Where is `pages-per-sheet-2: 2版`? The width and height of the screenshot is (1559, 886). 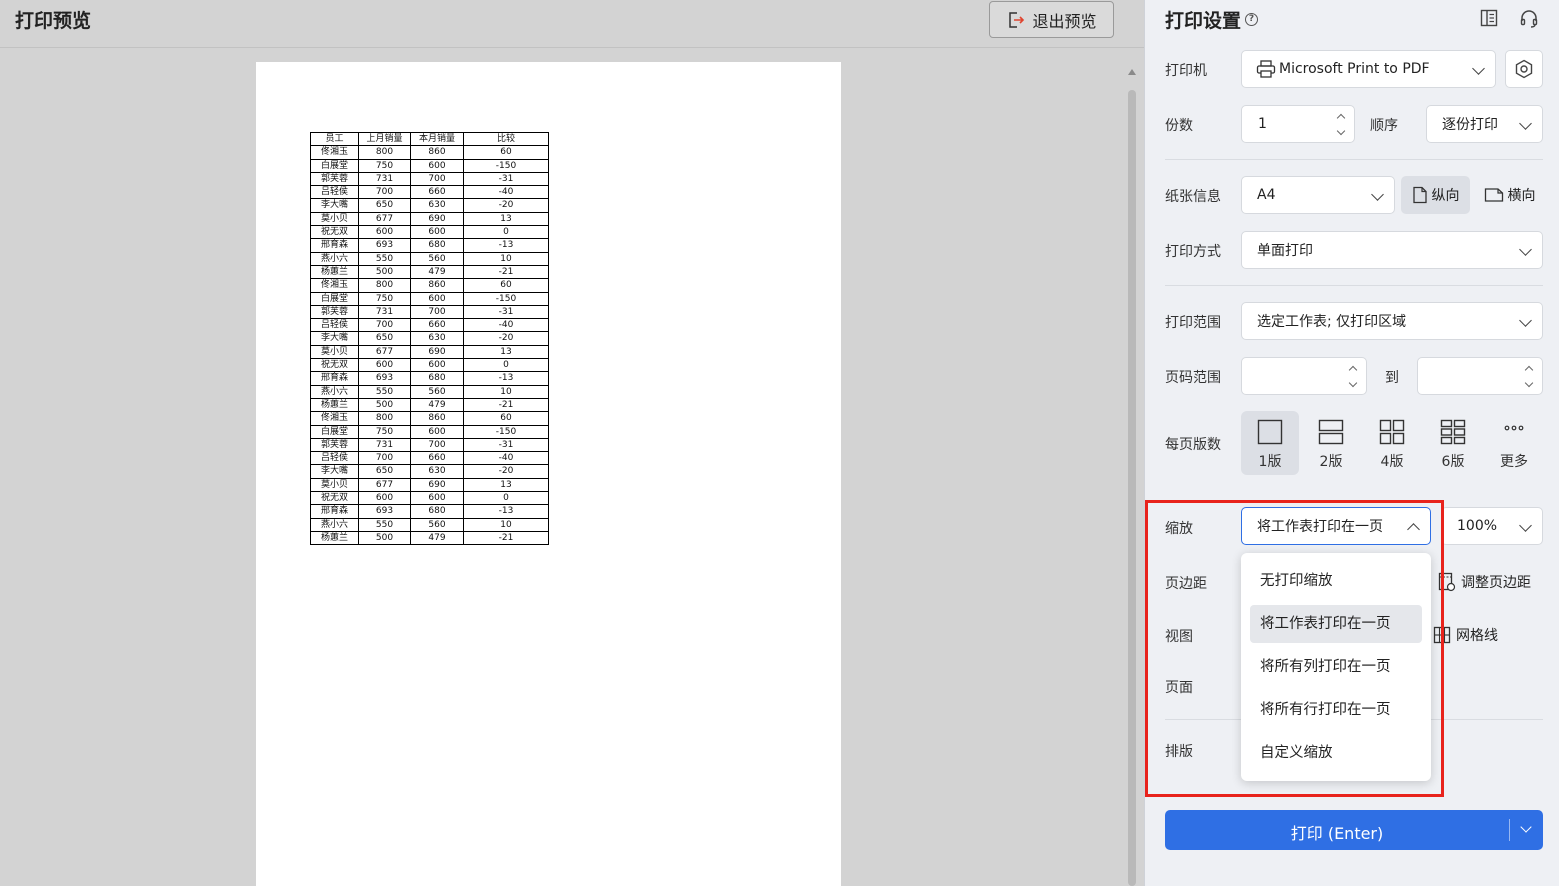 pages-per-sheet-2: 2版 is located at coordinates (1331, 443).